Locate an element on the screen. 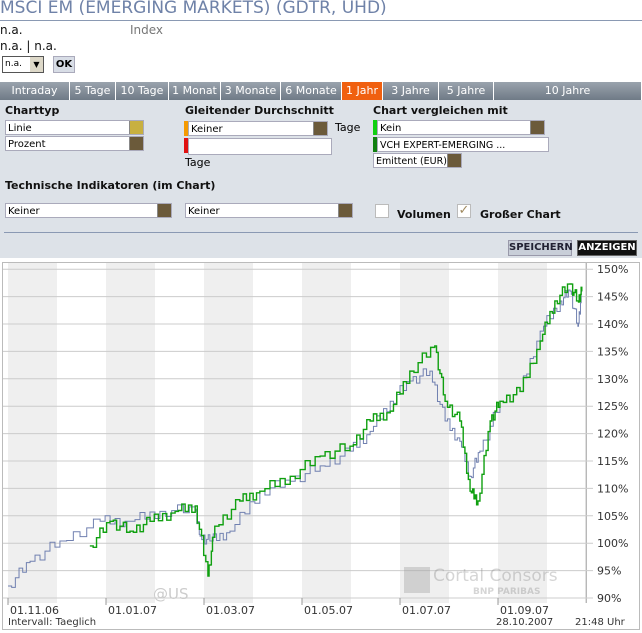 This screenshot has width=642, height=633. x-tick-label: 01.01.07 is located at coordinates (132, 610).